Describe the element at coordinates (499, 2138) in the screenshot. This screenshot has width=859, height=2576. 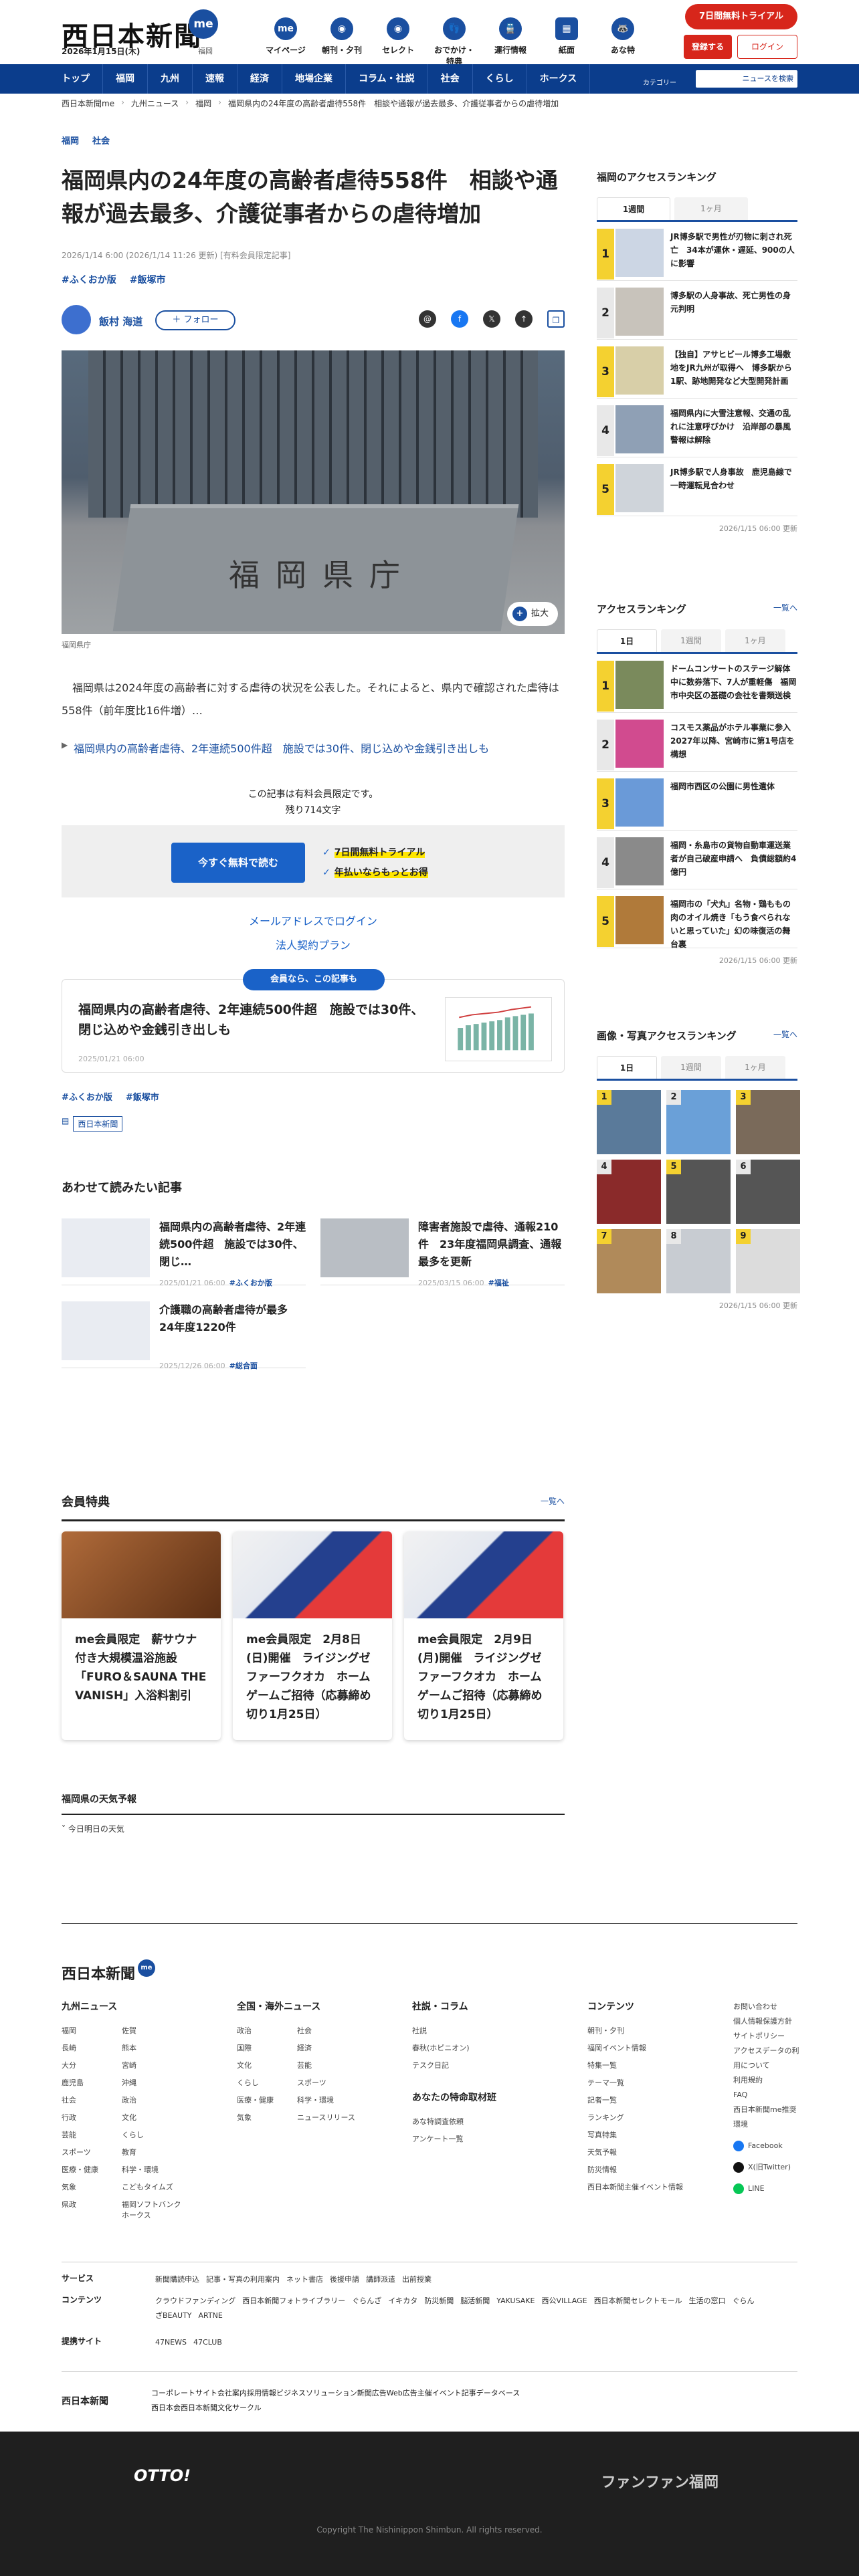
I see `footer-link: アンケート一覧` at that location.